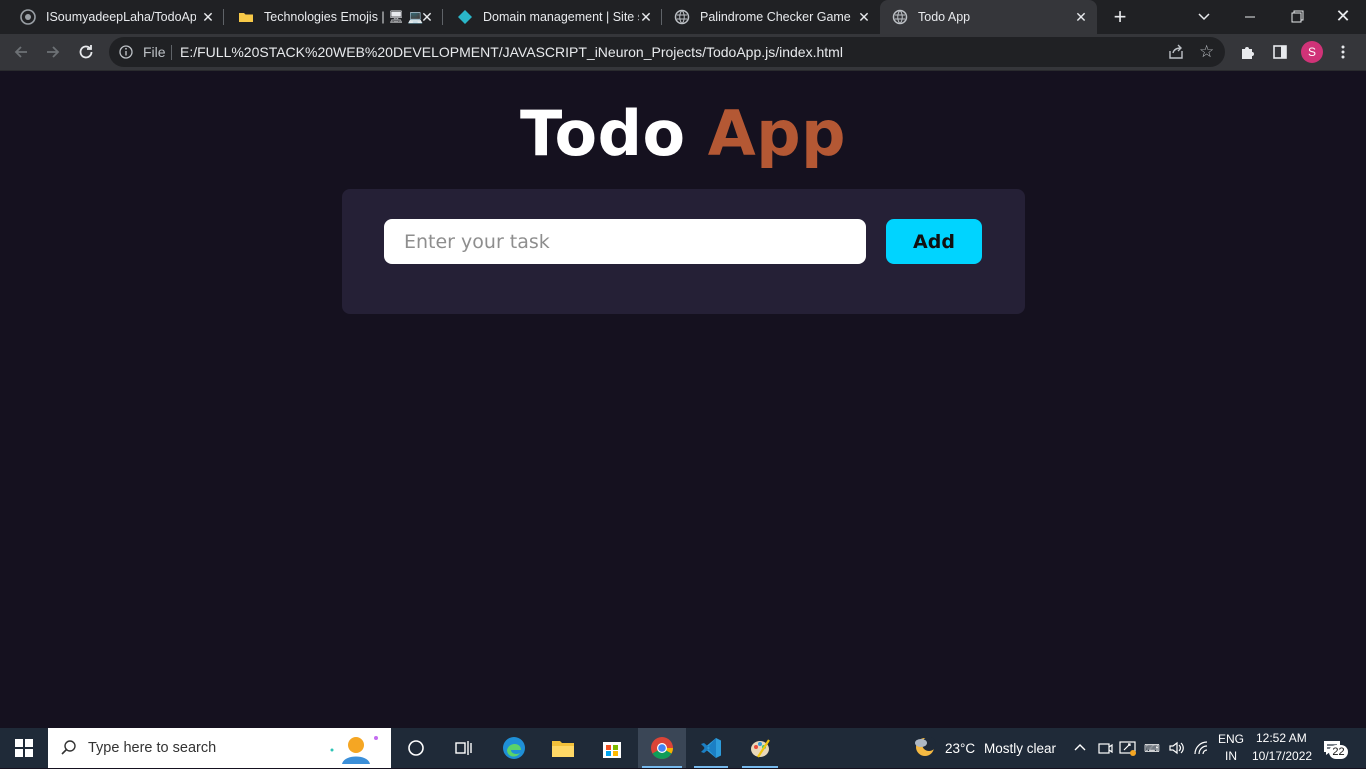  Describe the element at coordinates (53, 52) in the screenshot. I see `forward-arrow-icon` at that location.